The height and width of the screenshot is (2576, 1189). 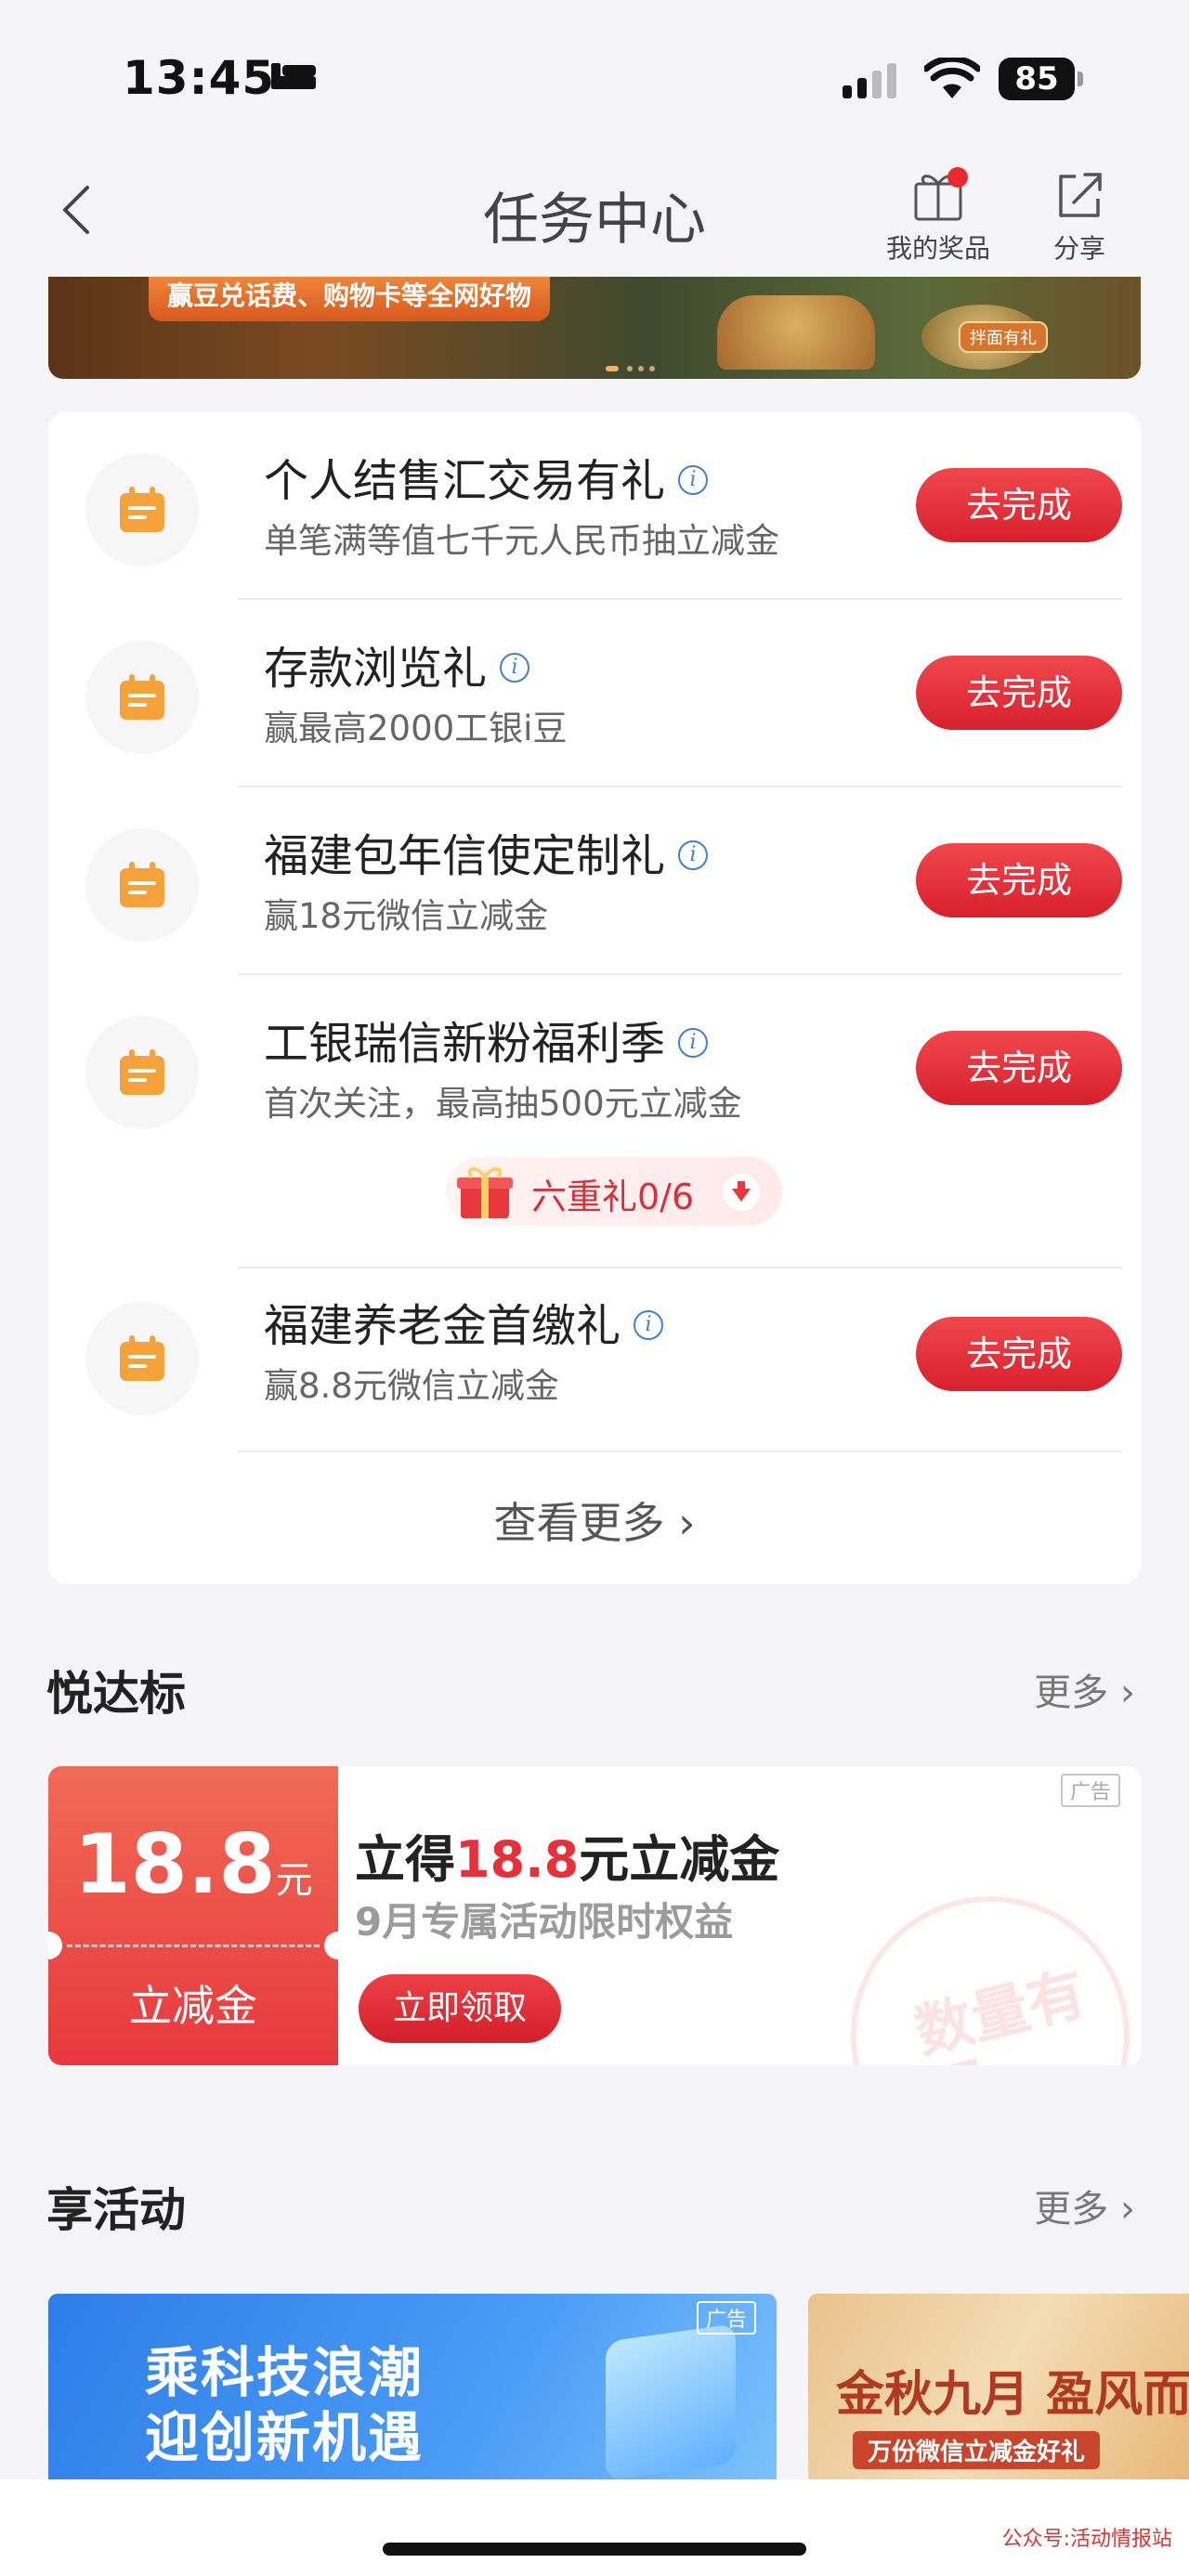 I want to click on task-title: 工银瑞信新粉福利季, so click(x=465, y=1044).